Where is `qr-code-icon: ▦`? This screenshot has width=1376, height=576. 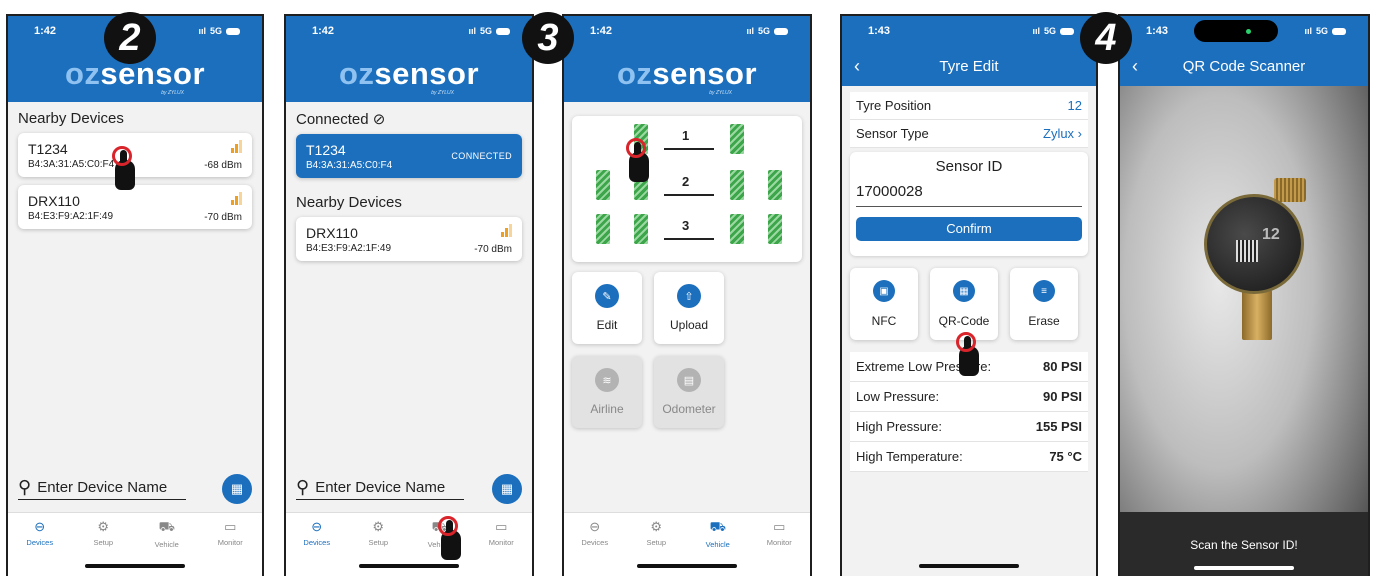 qr-code-icon: ▦ is located at coordinates (964, 291).